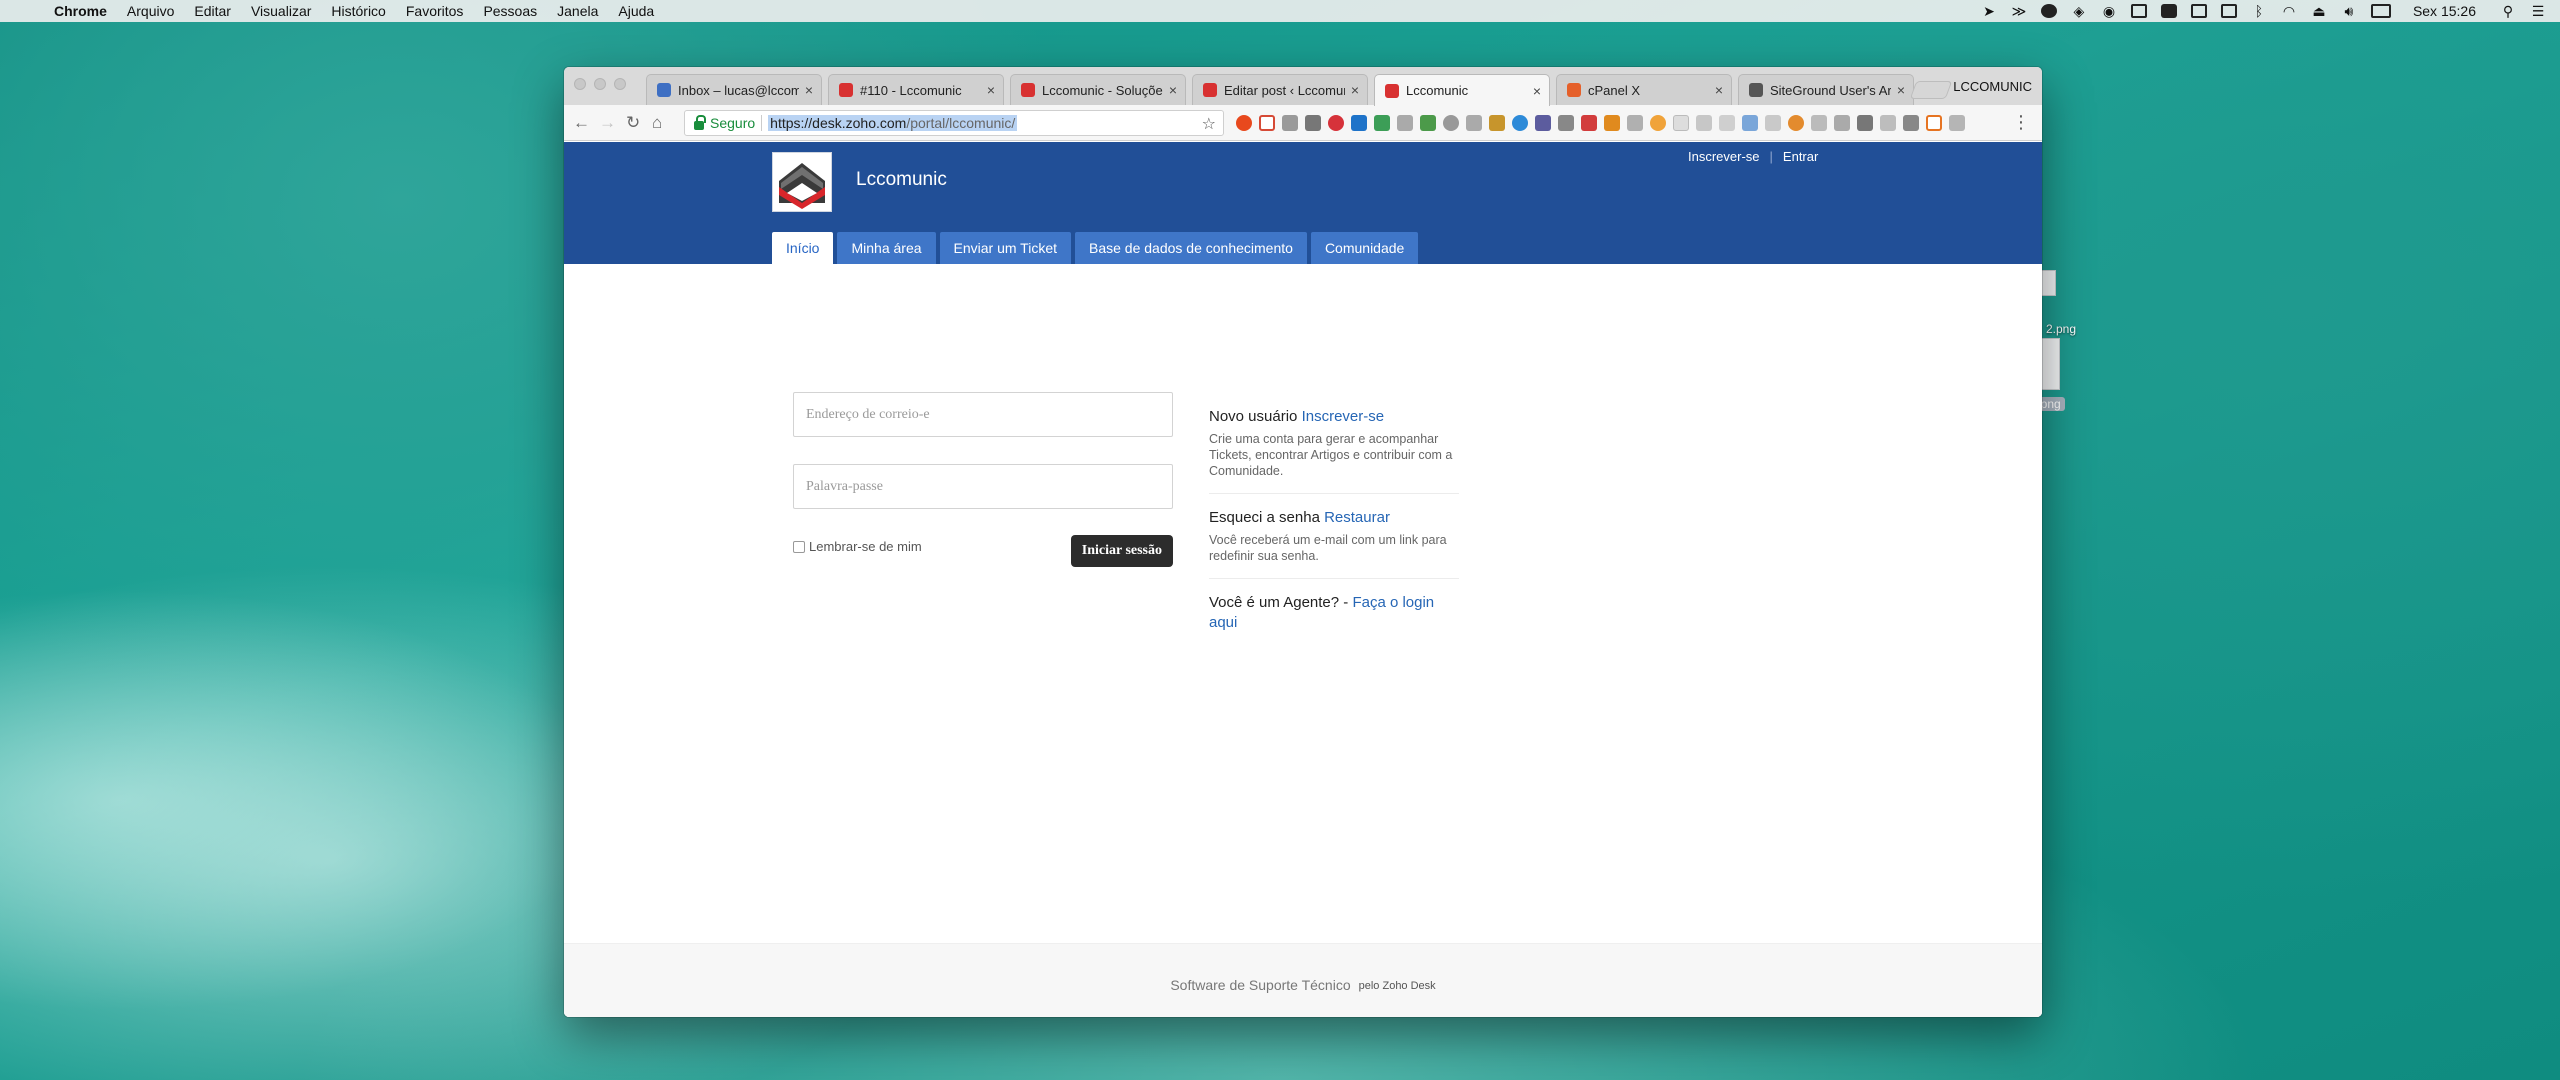 The image size is (2560, 1080). Describe the element at coordinates (1911, 123) in the screenshot. I see `extension-cloud-icon` at that location.